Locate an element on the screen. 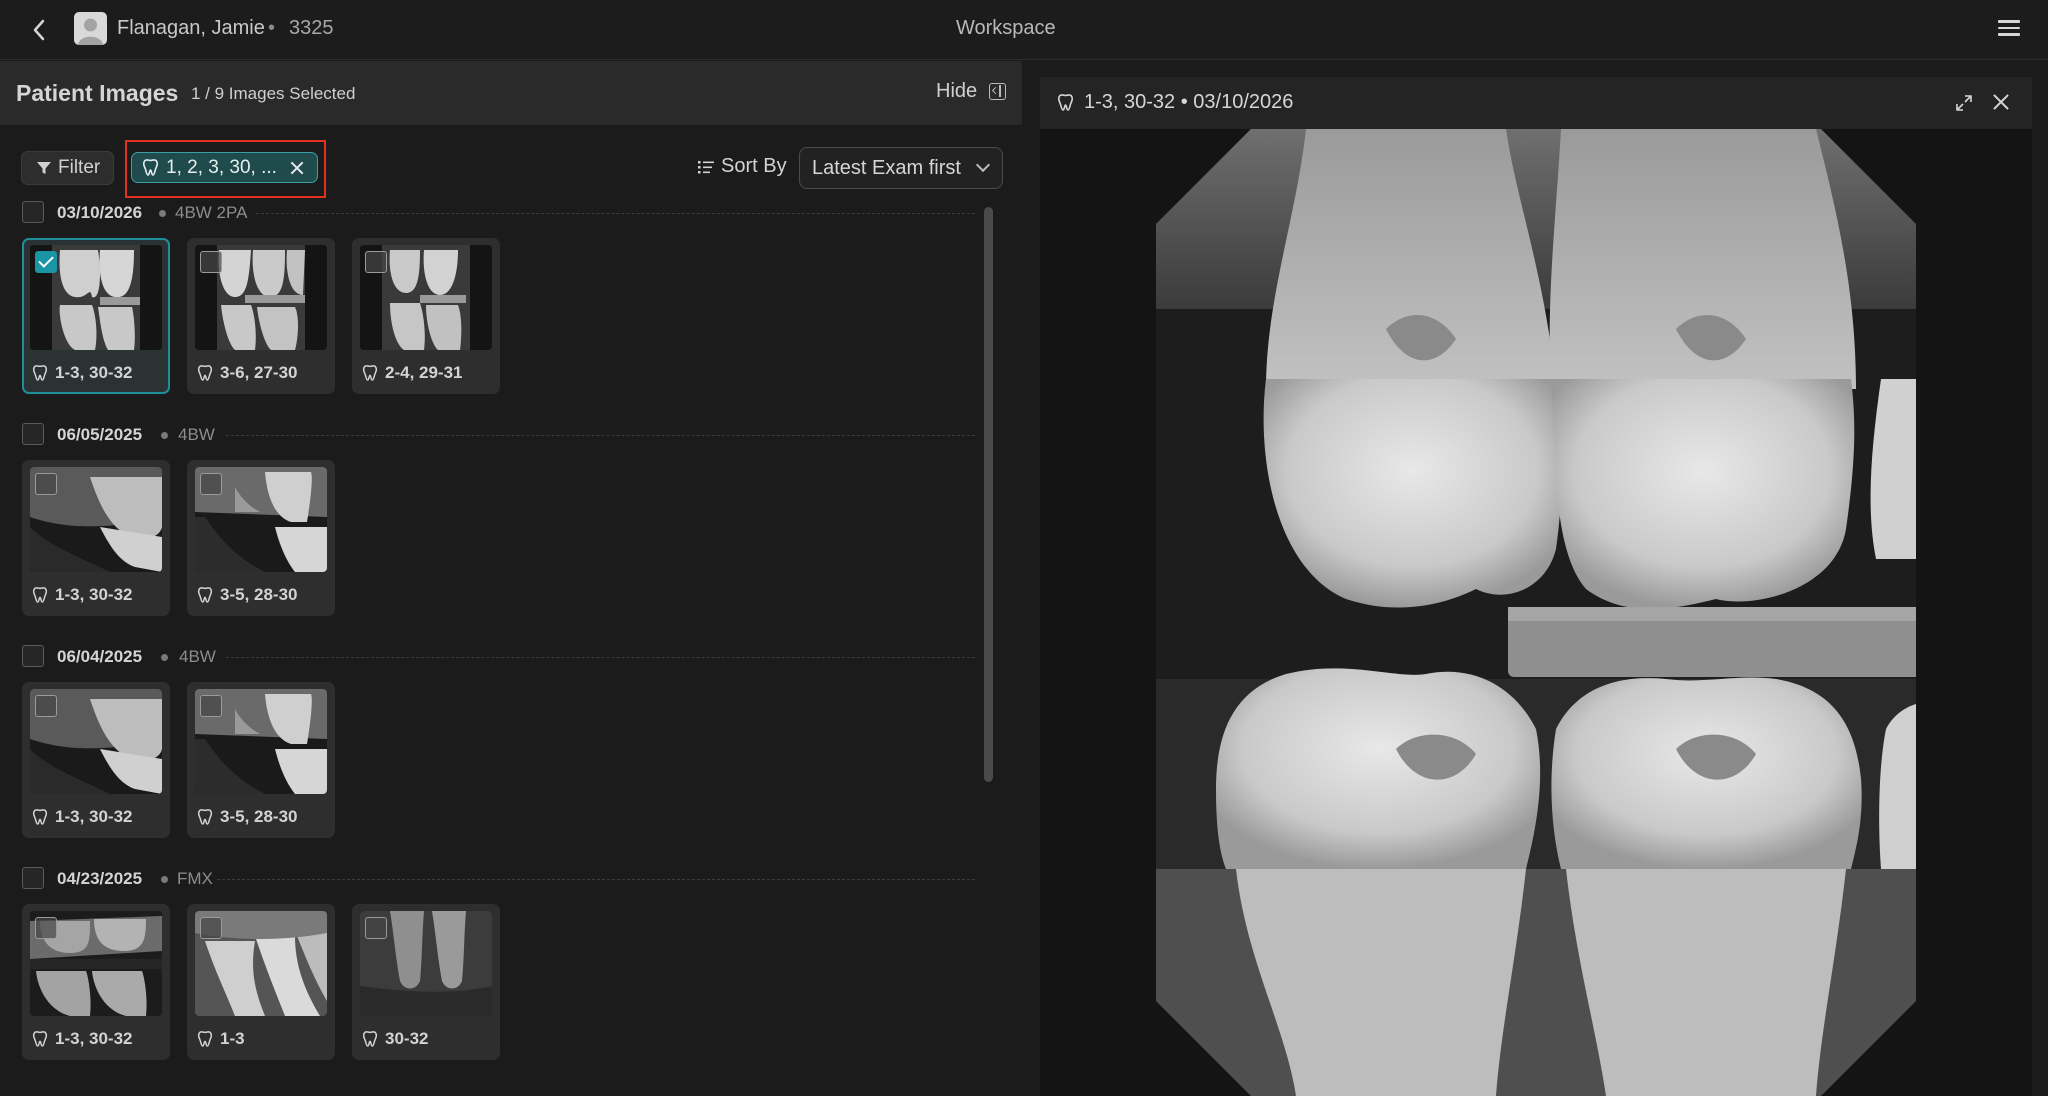 The width and height of the screenshot is (2048, 1096). sort-select: Latest Exam first is located at coordinates (901, 168).